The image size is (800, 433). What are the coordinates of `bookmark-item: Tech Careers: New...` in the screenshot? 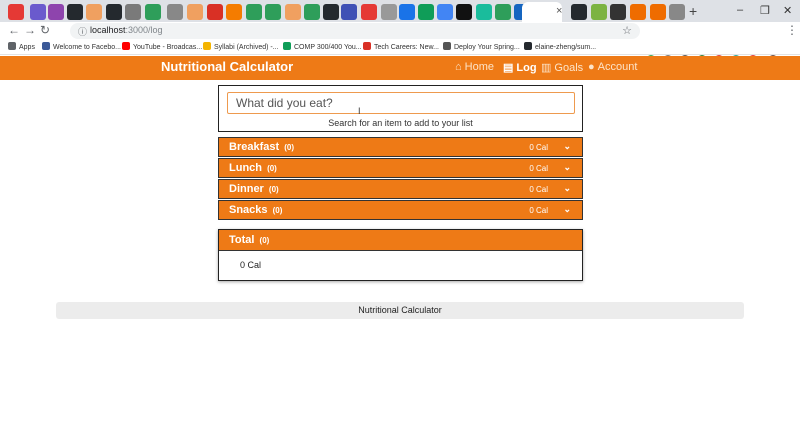 It's located at (401, 46).